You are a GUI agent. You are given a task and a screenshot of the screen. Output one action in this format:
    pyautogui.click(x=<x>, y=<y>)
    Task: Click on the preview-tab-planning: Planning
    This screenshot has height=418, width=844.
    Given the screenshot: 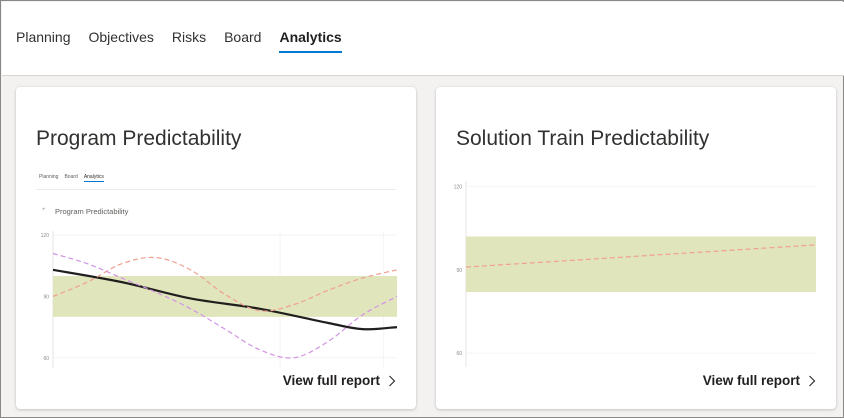 What is the action you would take?
    pyautogui.click(x=49, y=177)
    